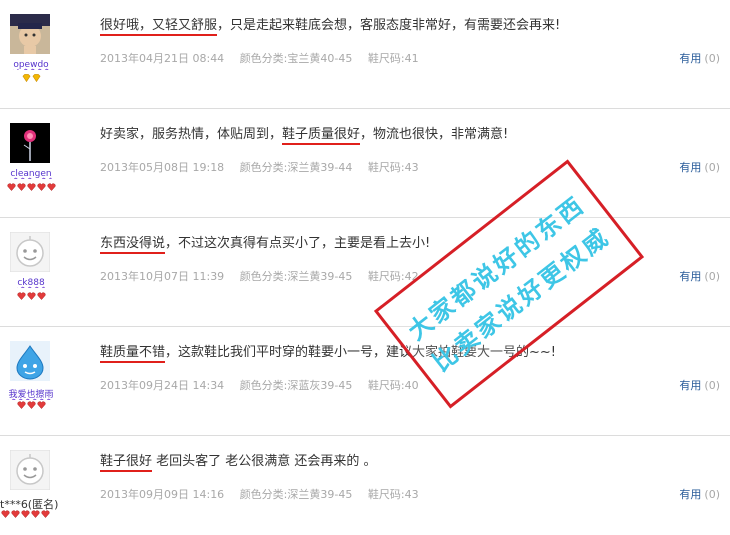 The image size is (730, 535). I want to click on review-date: 2013年05月08日 19:18, so click(162, 167).